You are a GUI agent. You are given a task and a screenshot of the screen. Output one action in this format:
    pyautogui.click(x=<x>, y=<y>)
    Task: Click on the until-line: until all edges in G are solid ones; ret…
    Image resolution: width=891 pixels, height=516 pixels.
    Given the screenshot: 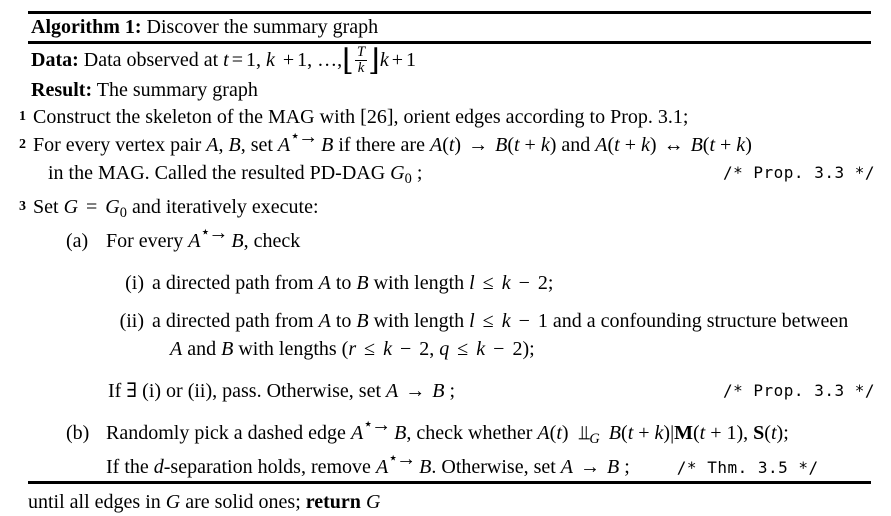 What is the action you would take?
    pyautogui.click(x=445, y=502)
    